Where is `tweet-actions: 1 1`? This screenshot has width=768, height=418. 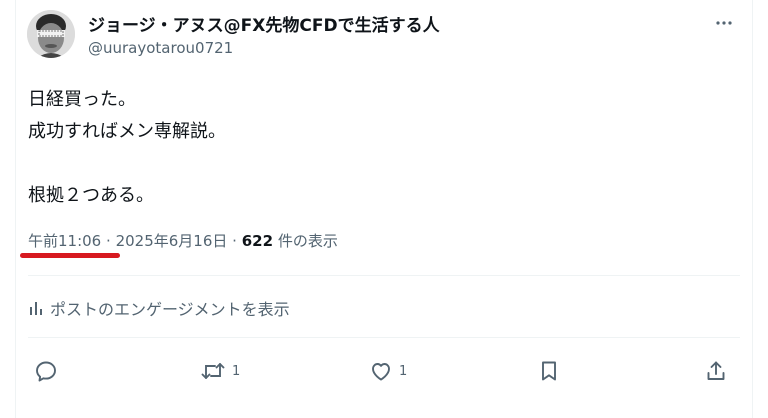 tweet-actions: 1 1 is located at coordinates (384, 371).